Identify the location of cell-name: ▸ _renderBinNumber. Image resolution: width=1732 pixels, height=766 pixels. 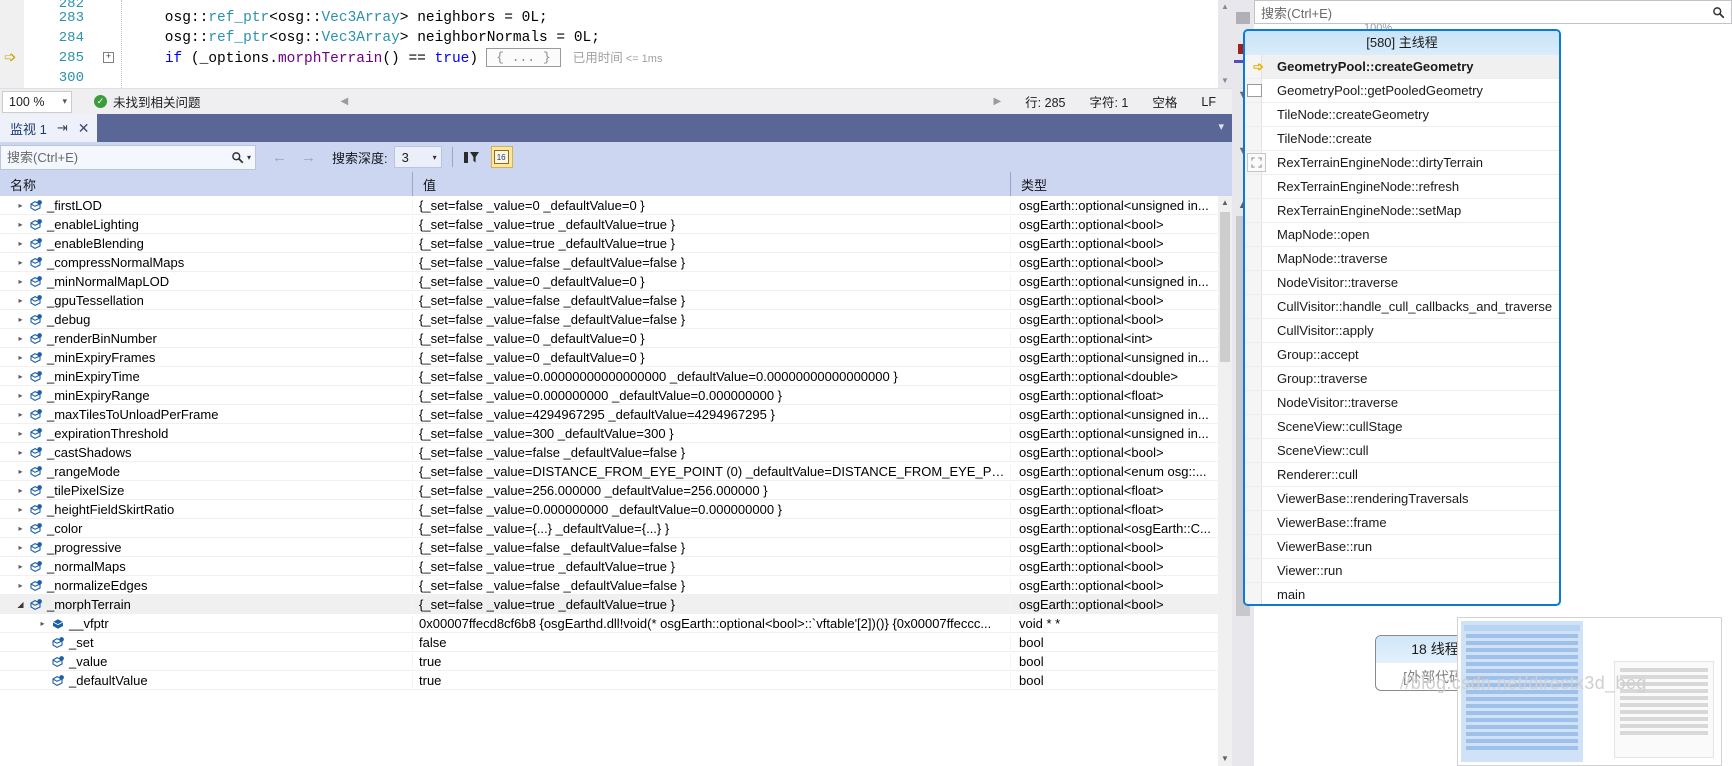
(206, 338).